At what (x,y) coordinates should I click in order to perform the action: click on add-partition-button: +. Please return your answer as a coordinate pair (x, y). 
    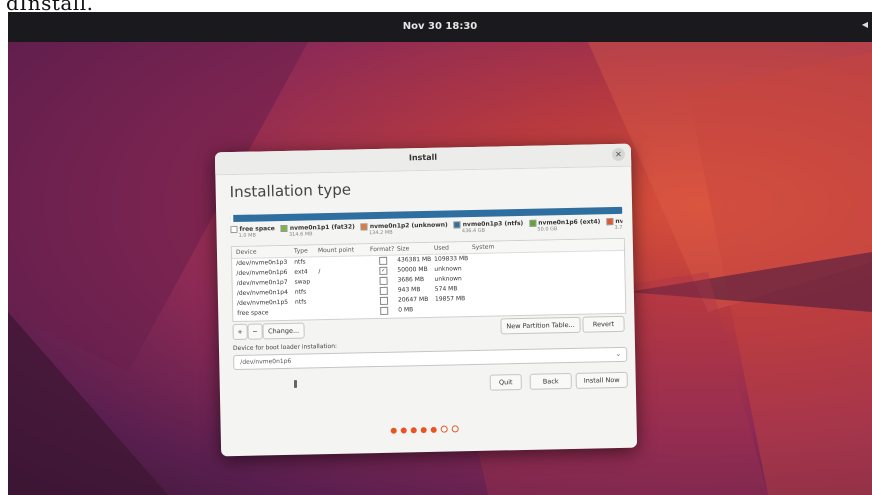
    Looking at the image, I should click on (240, 332).